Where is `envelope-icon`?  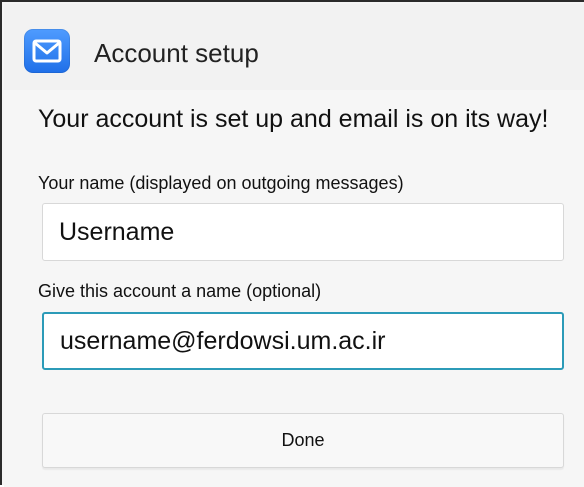 envelope-icon is located at coordinates (47, 51).